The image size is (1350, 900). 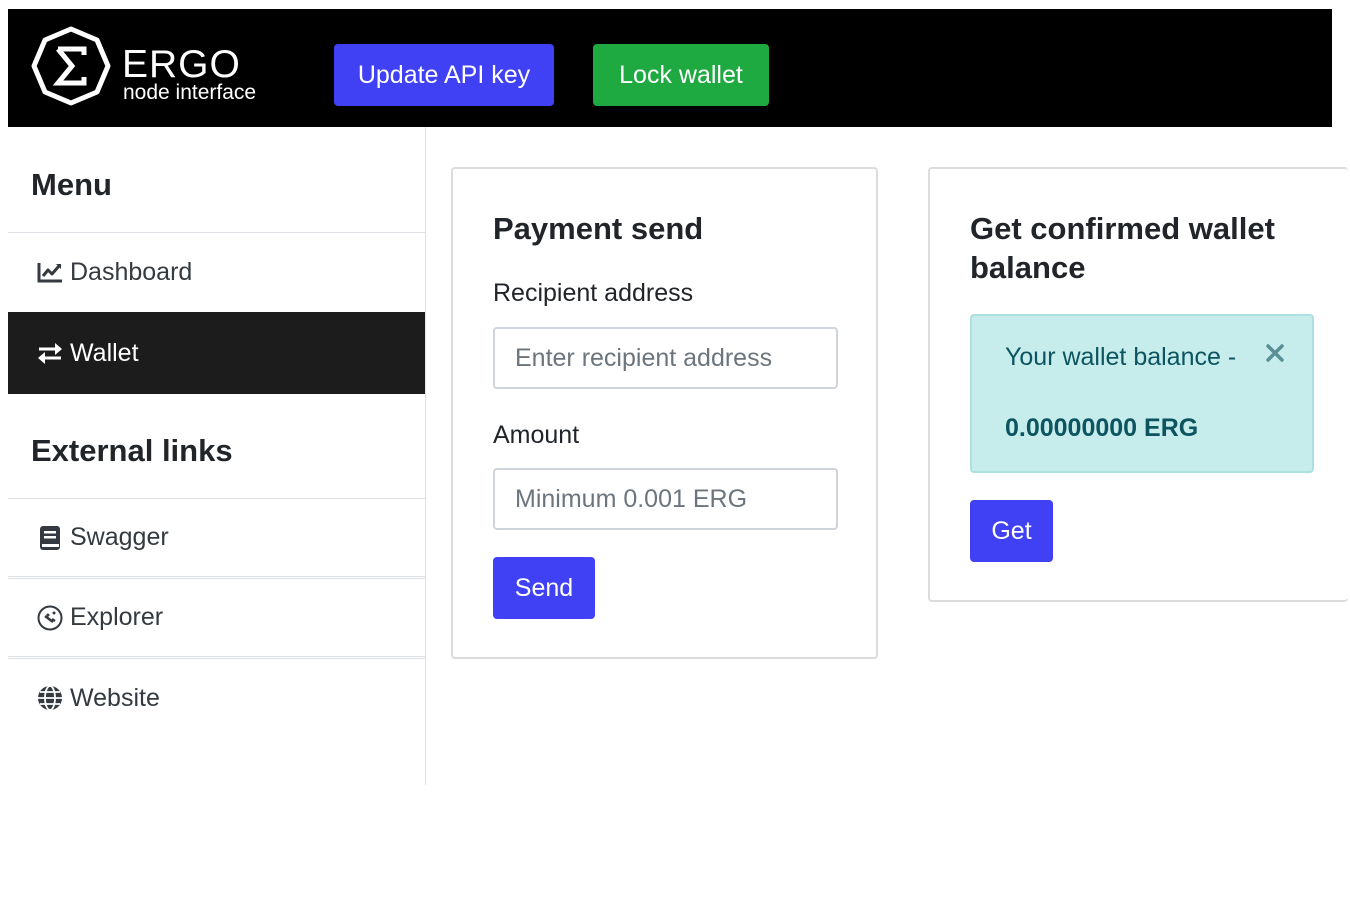 What do you see at coordinates (1121, 357) in the screenshot?
I see `balance-alert-text: Your wallet balance -` at bounding box center [1121, 357].